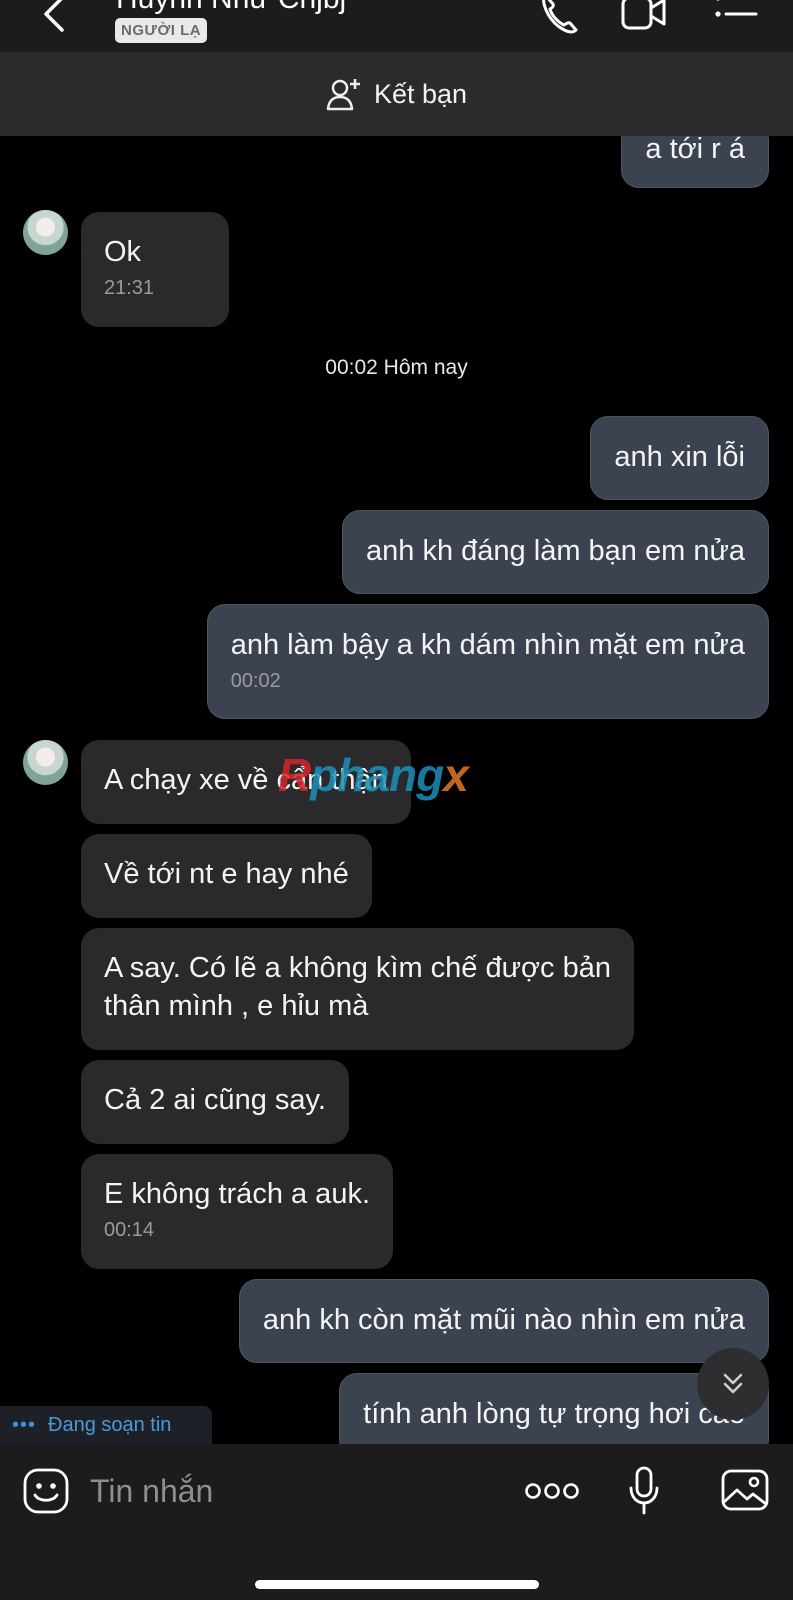  I want to click on watermark-part: R, so click(294, 775).